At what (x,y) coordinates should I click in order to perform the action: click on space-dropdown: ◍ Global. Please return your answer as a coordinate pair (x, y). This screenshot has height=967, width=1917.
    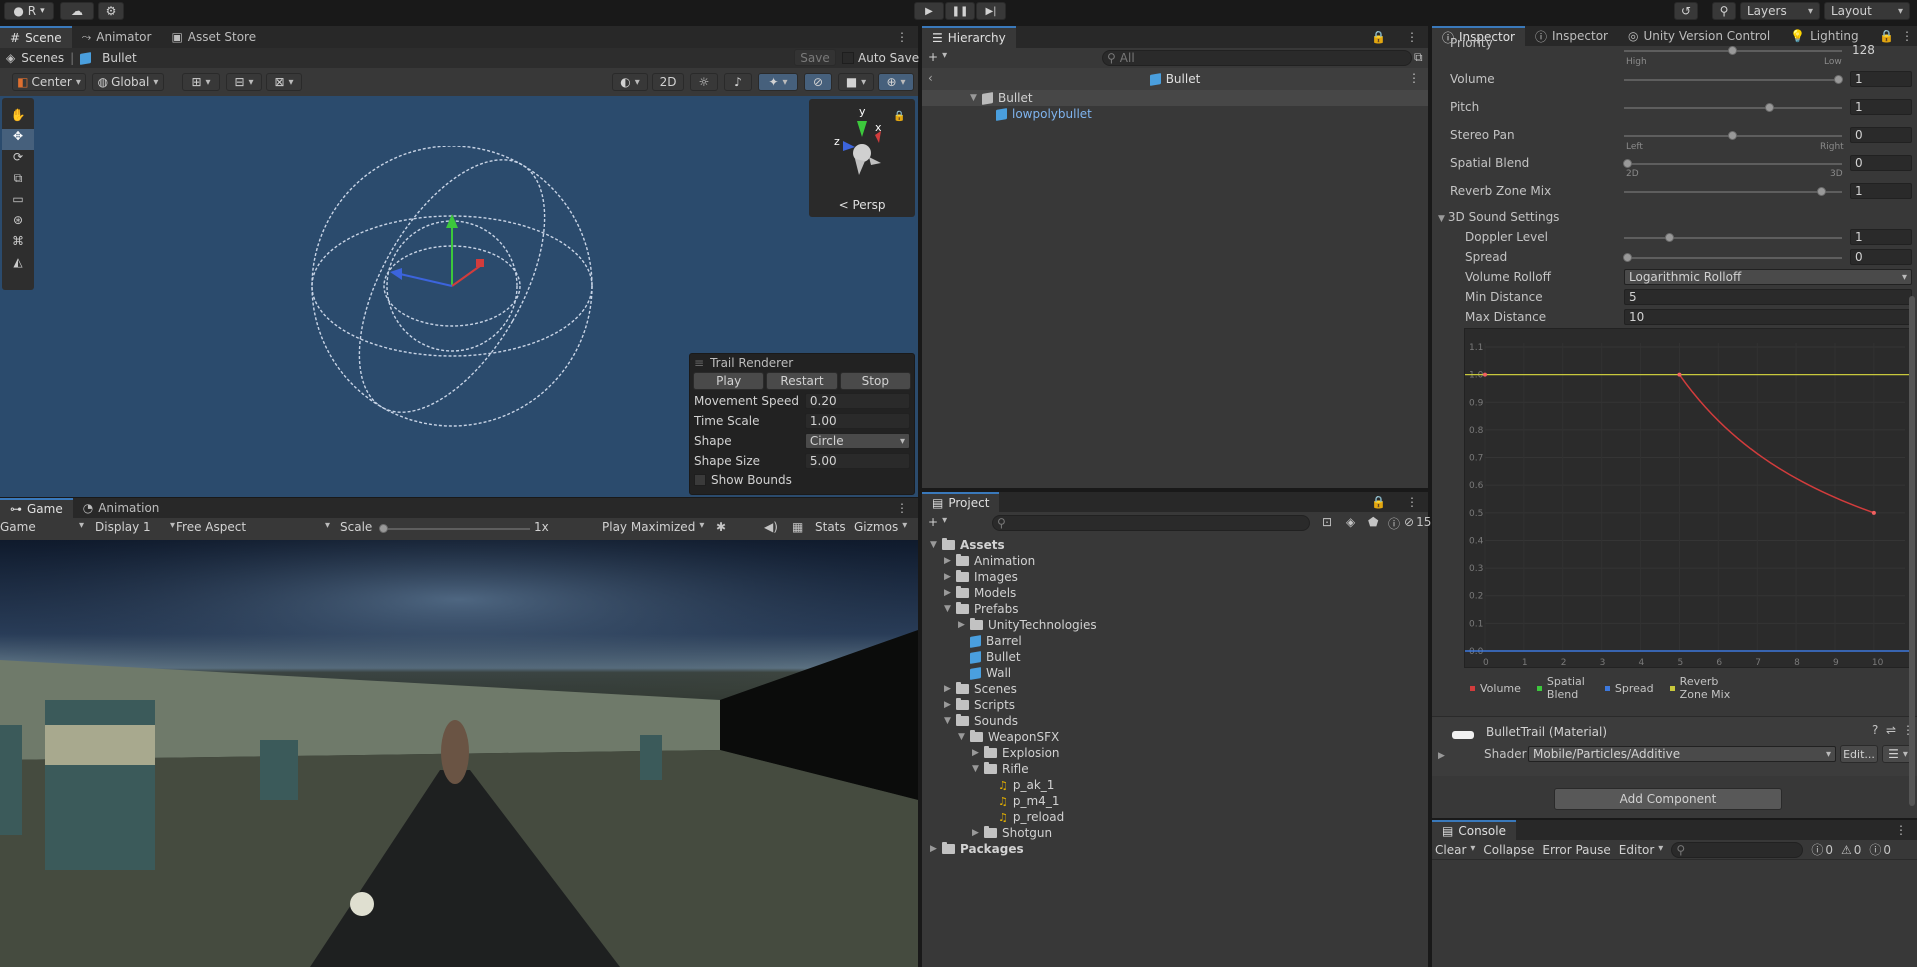
    Looking at the image, I should click on (128, 82).